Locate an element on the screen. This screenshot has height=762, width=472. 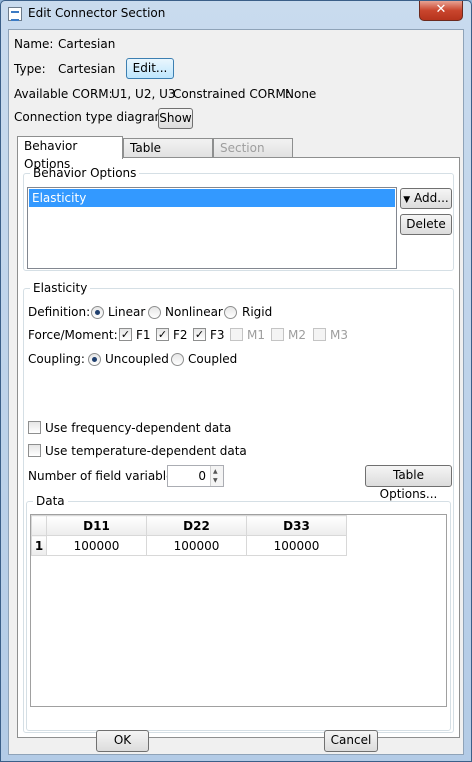
coupling-label: Coupling: is located at coordinates (56, 359).